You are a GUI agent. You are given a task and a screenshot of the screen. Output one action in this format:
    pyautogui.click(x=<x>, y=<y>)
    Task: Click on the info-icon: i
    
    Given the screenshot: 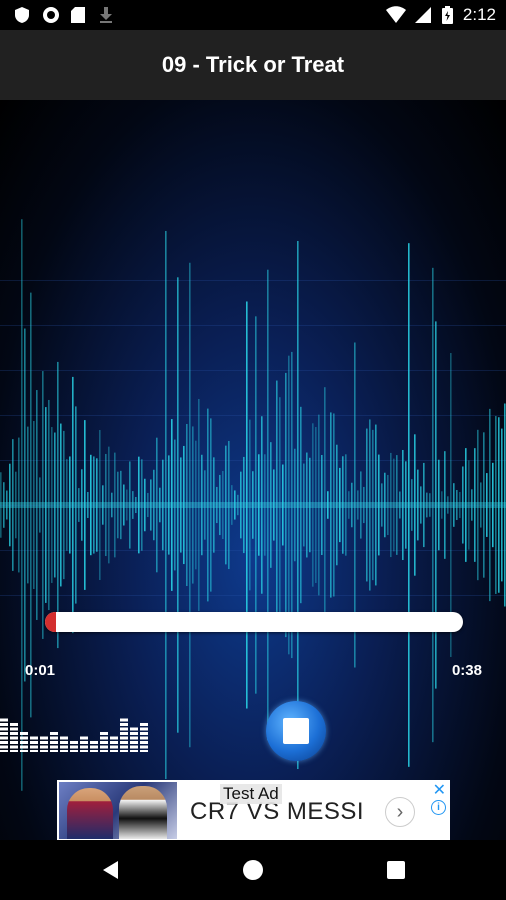 What is the action you would take?
    pyautogui.click(x=438, y=807)
    